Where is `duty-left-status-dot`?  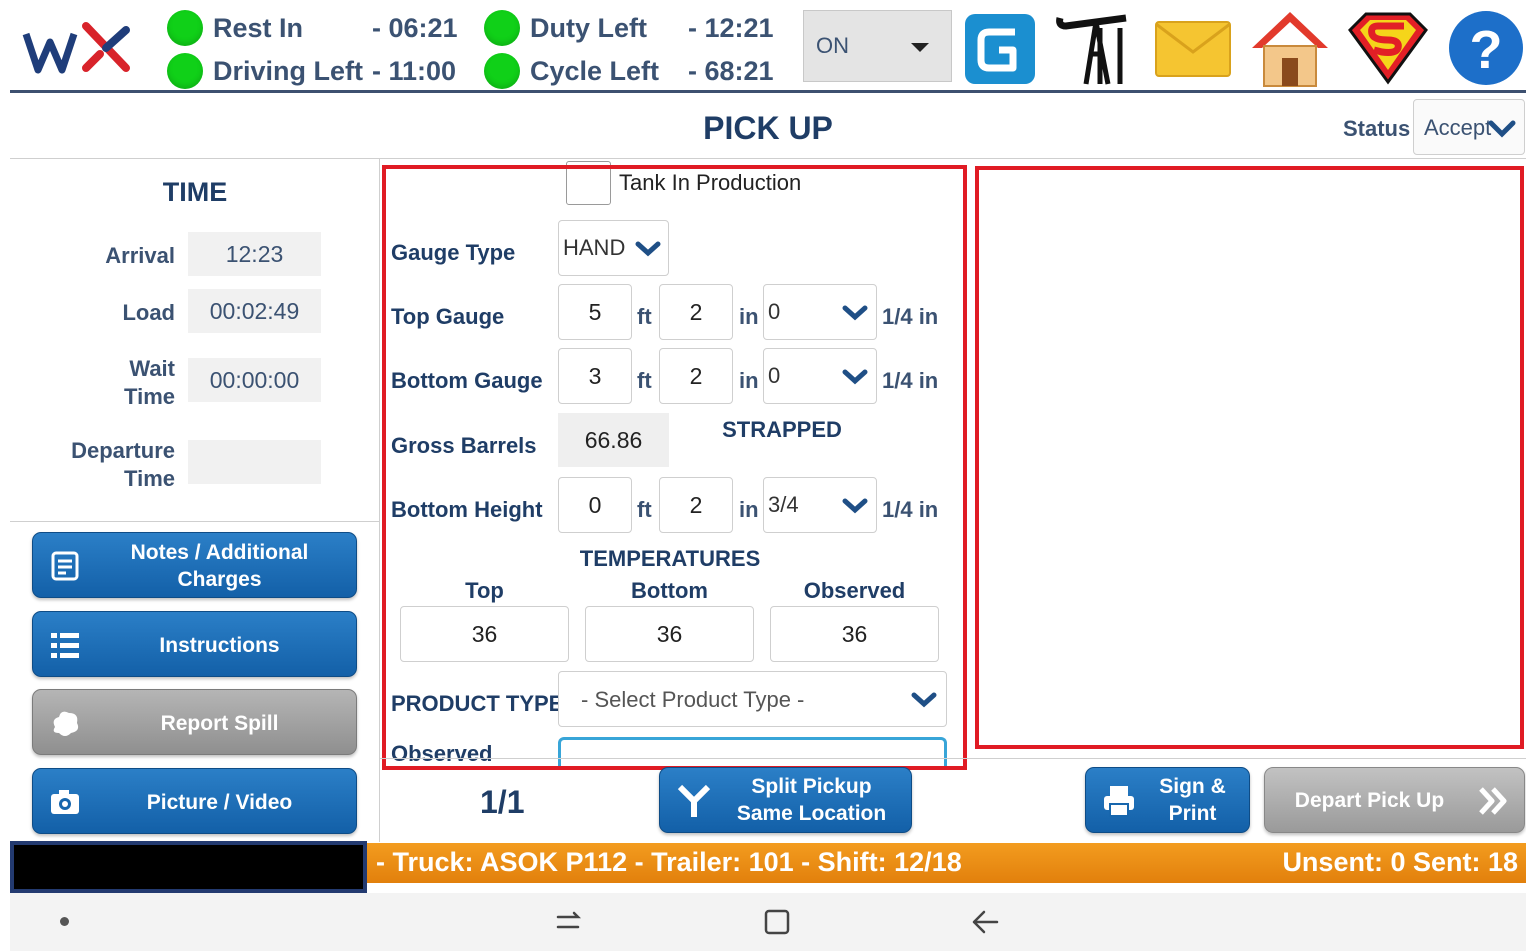
duty-left-status-dot is located at coordinates (502, 28).